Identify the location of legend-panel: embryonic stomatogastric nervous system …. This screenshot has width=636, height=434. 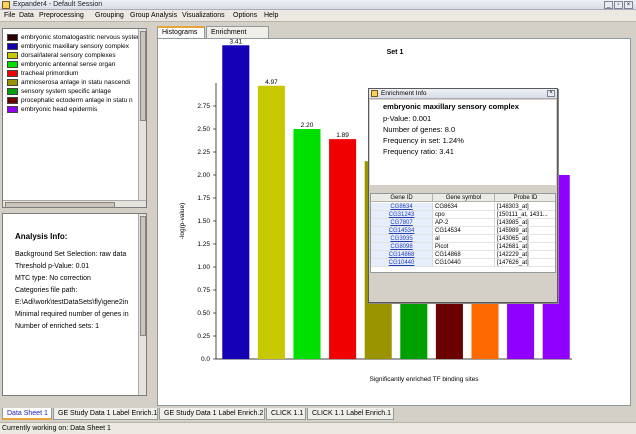
(74, 118).